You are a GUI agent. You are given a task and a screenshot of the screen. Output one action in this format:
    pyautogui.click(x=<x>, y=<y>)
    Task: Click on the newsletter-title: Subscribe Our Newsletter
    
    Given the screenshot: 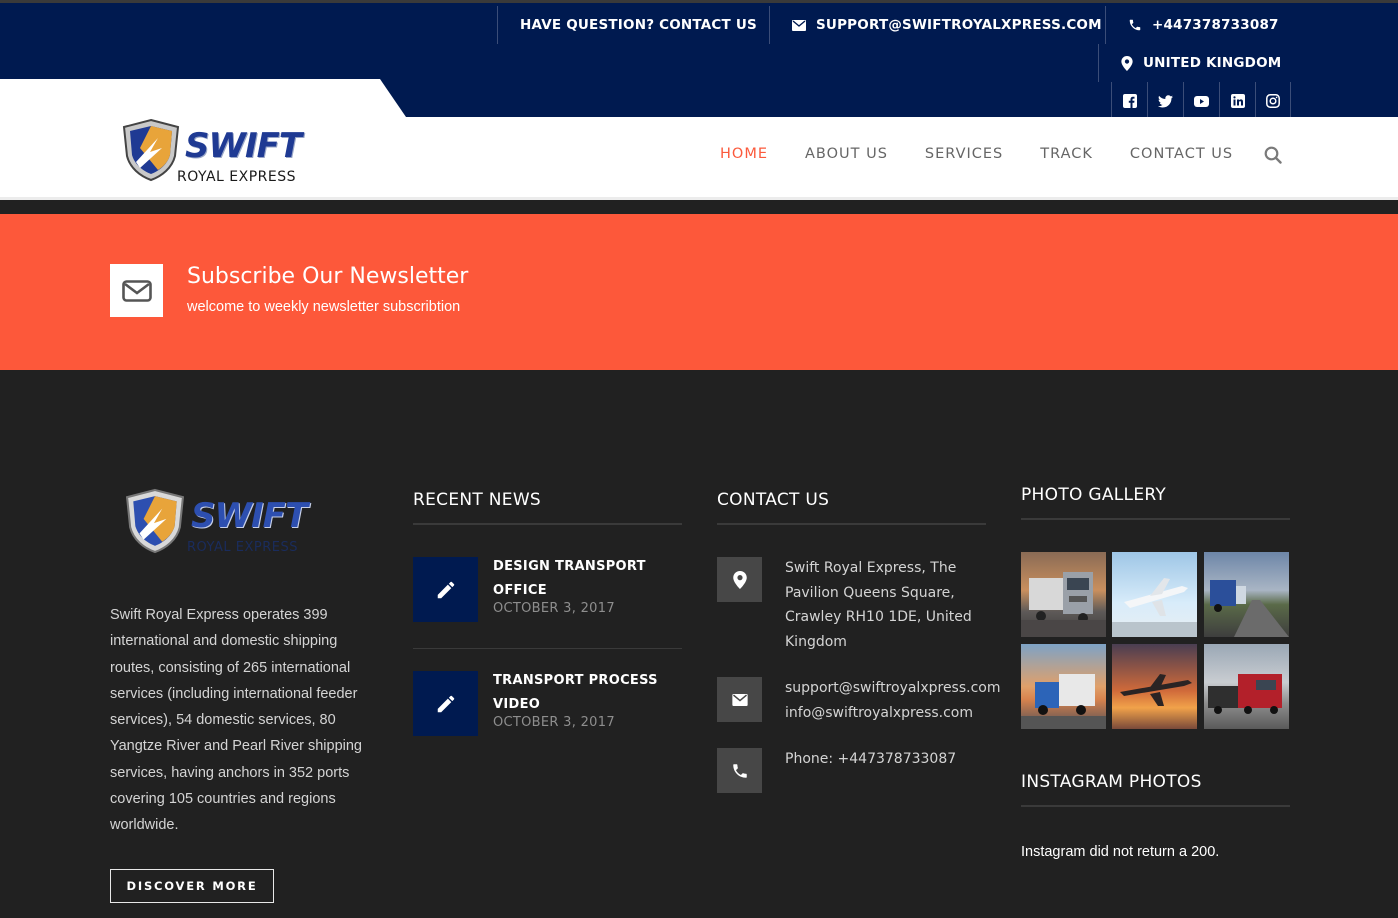 What is the action you would take?
    pyautogui.click(x=328, y=276)
    